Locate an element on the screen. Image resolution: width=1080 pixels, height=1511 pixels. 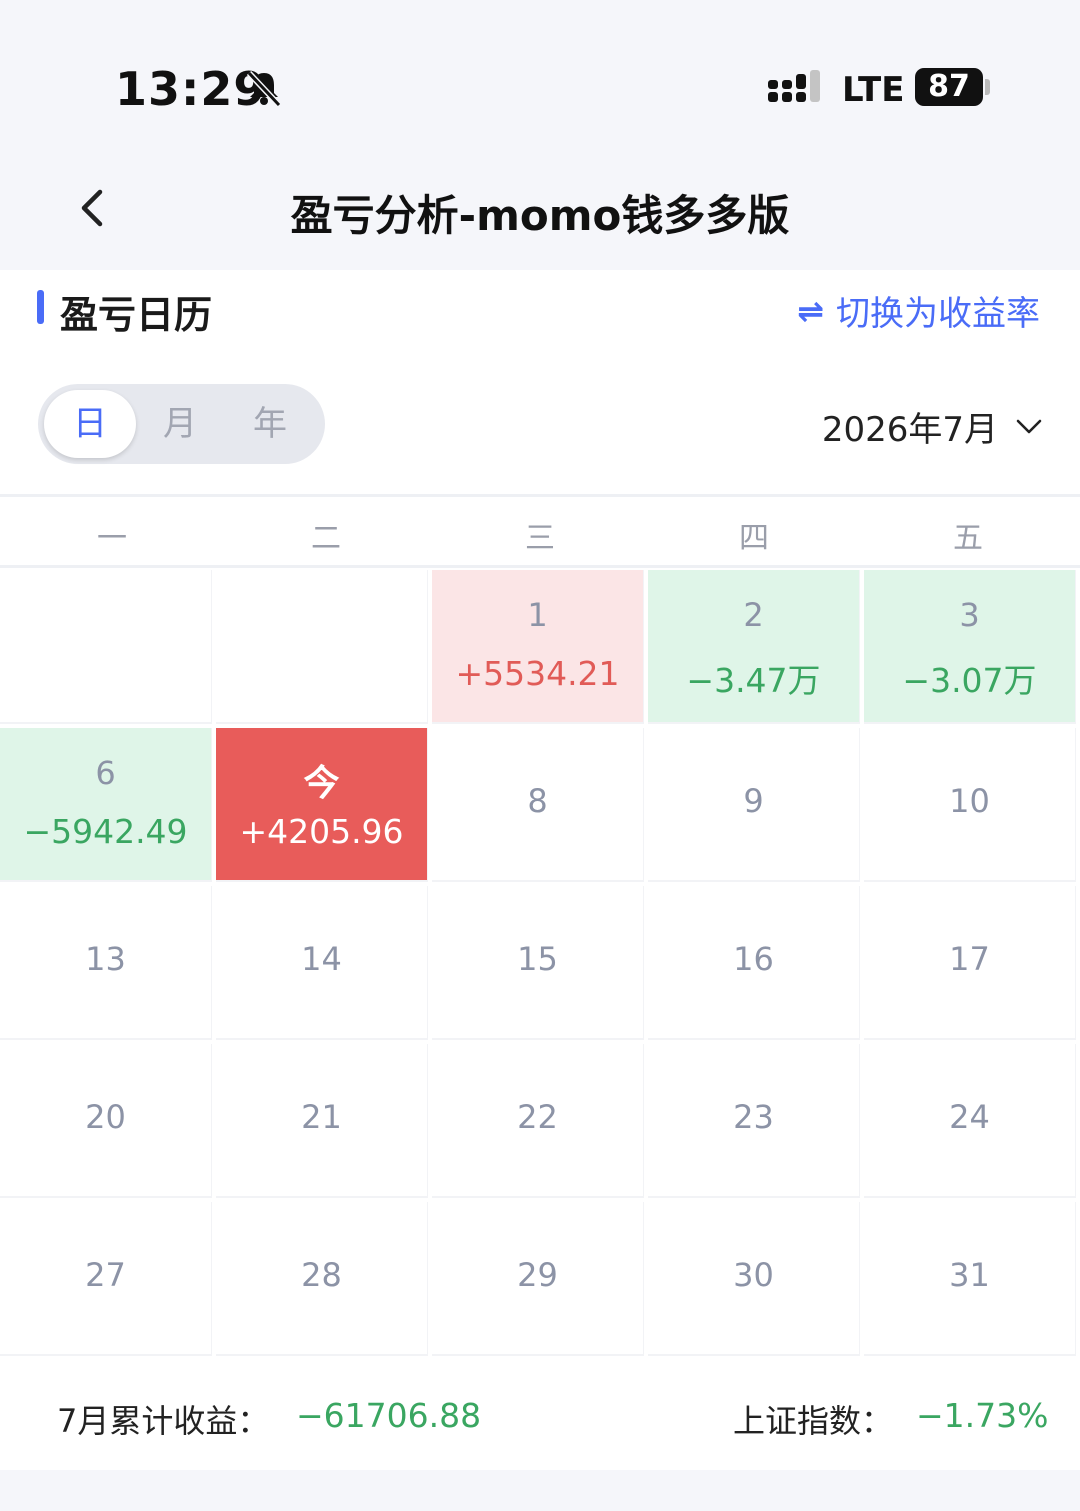
weekday-label: 五 is located at coordinates (968, 538).